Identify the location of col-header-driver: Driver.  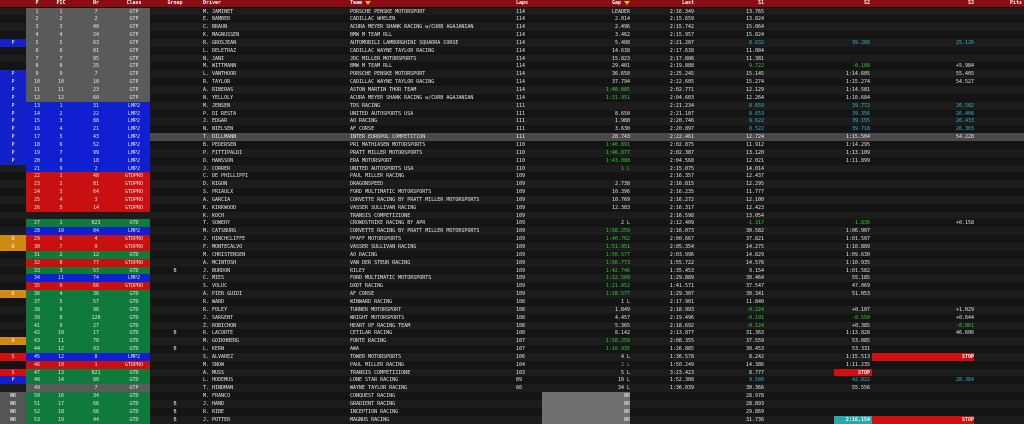
(276, 3).